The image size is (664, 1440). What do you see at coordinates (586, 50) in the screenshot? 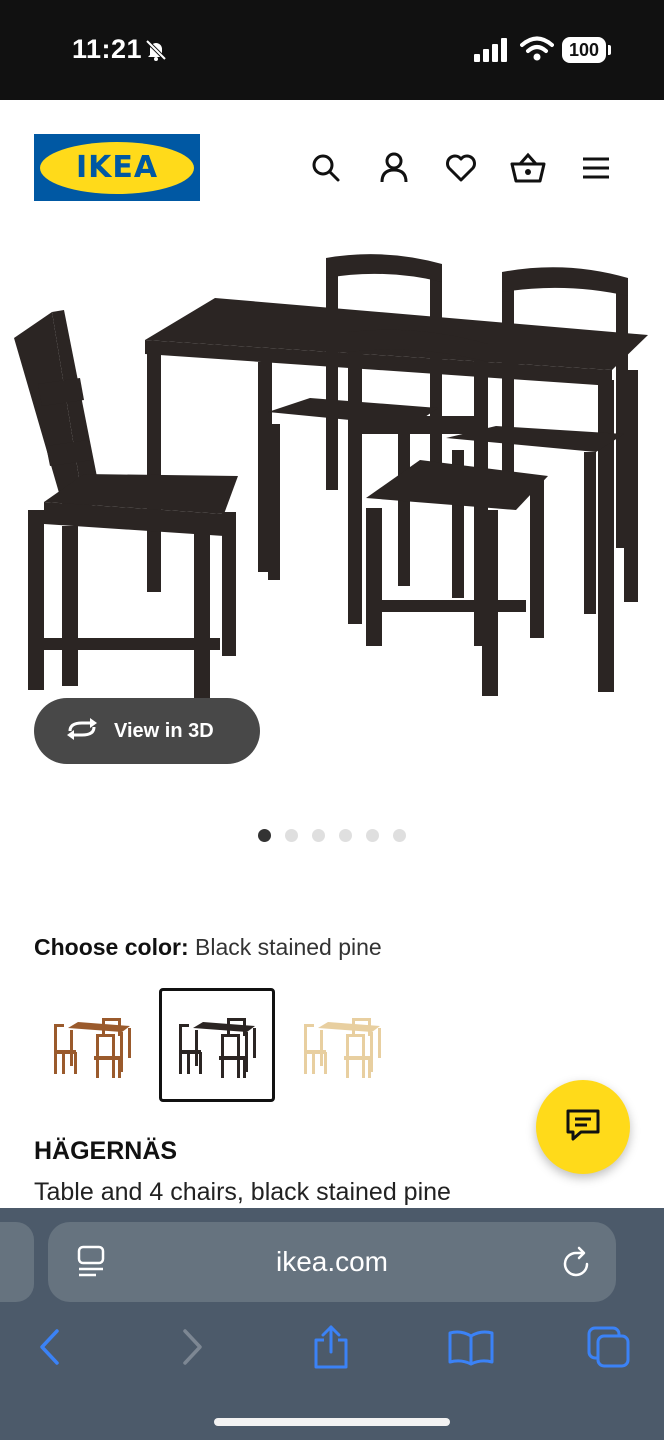
I see `battery-indicator: 100` at bounding box center [586, 50].